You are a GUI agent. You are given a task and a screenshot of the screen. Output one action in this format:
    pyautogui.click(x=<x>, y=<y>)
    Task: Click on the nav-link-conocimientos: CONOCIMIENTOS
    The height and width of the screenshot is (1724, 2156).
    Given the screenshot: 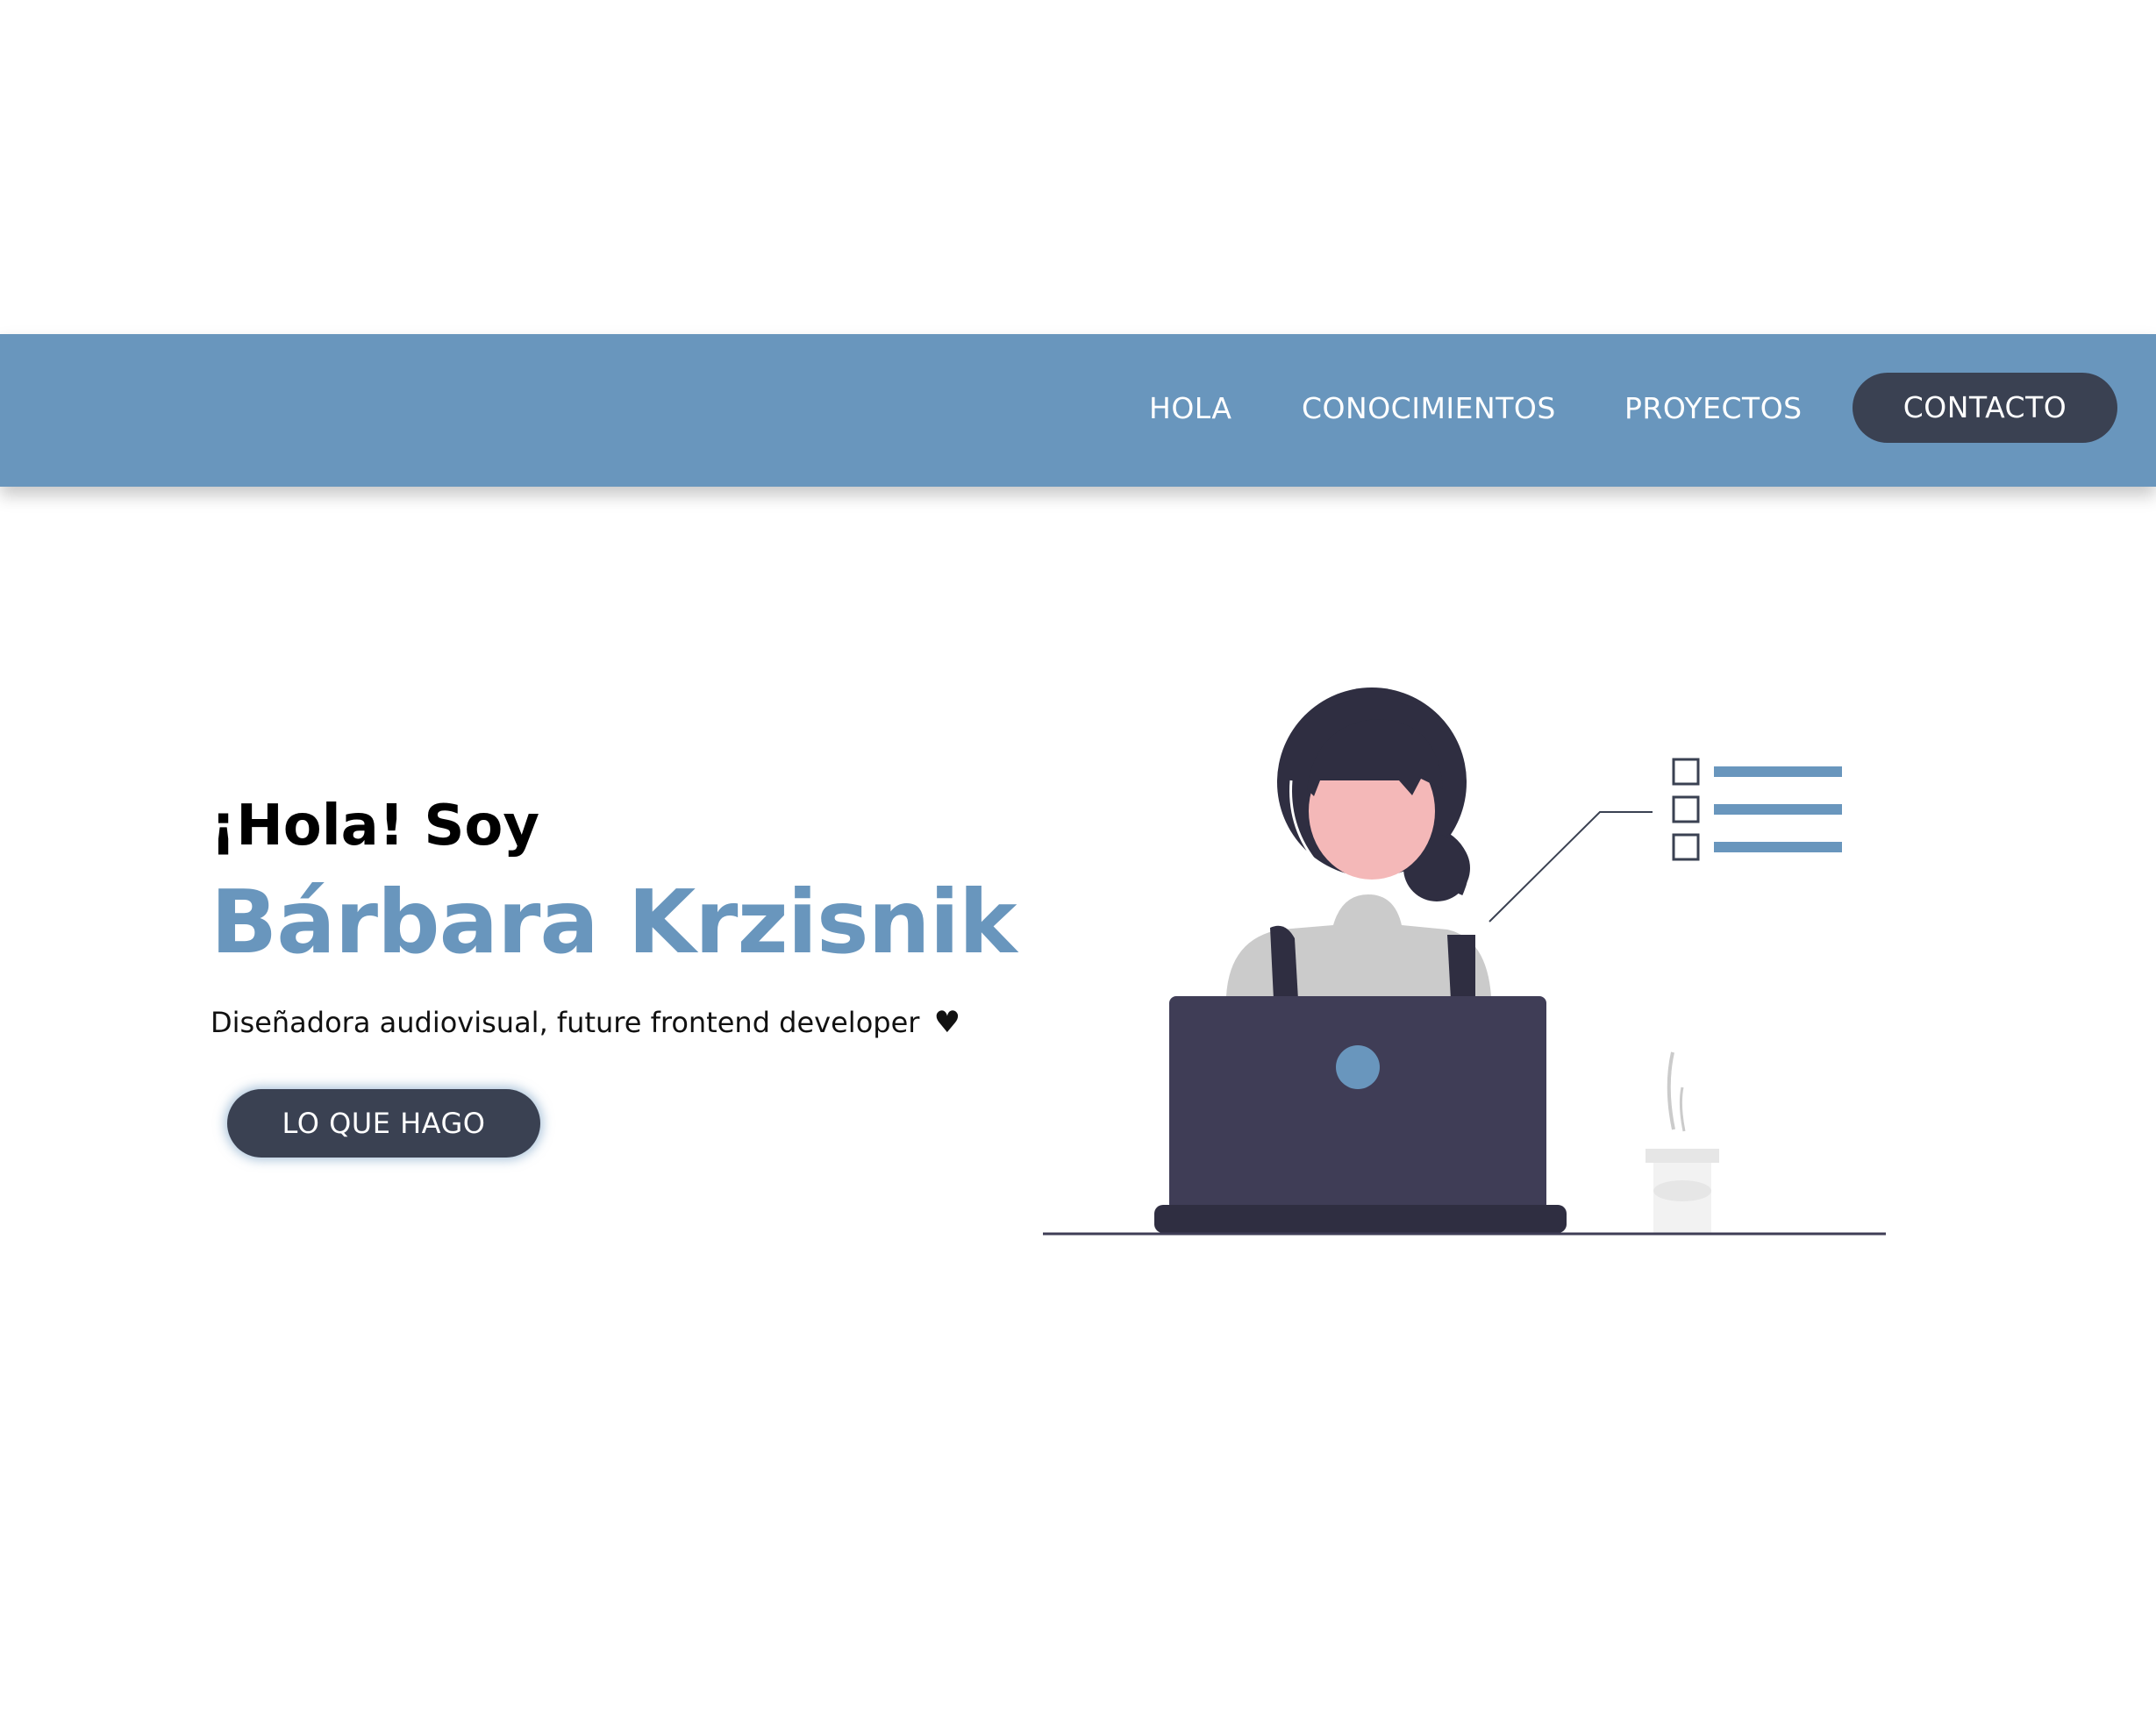 What is the action you would take?
    pyautogui.click(x=1429, y=409)
    